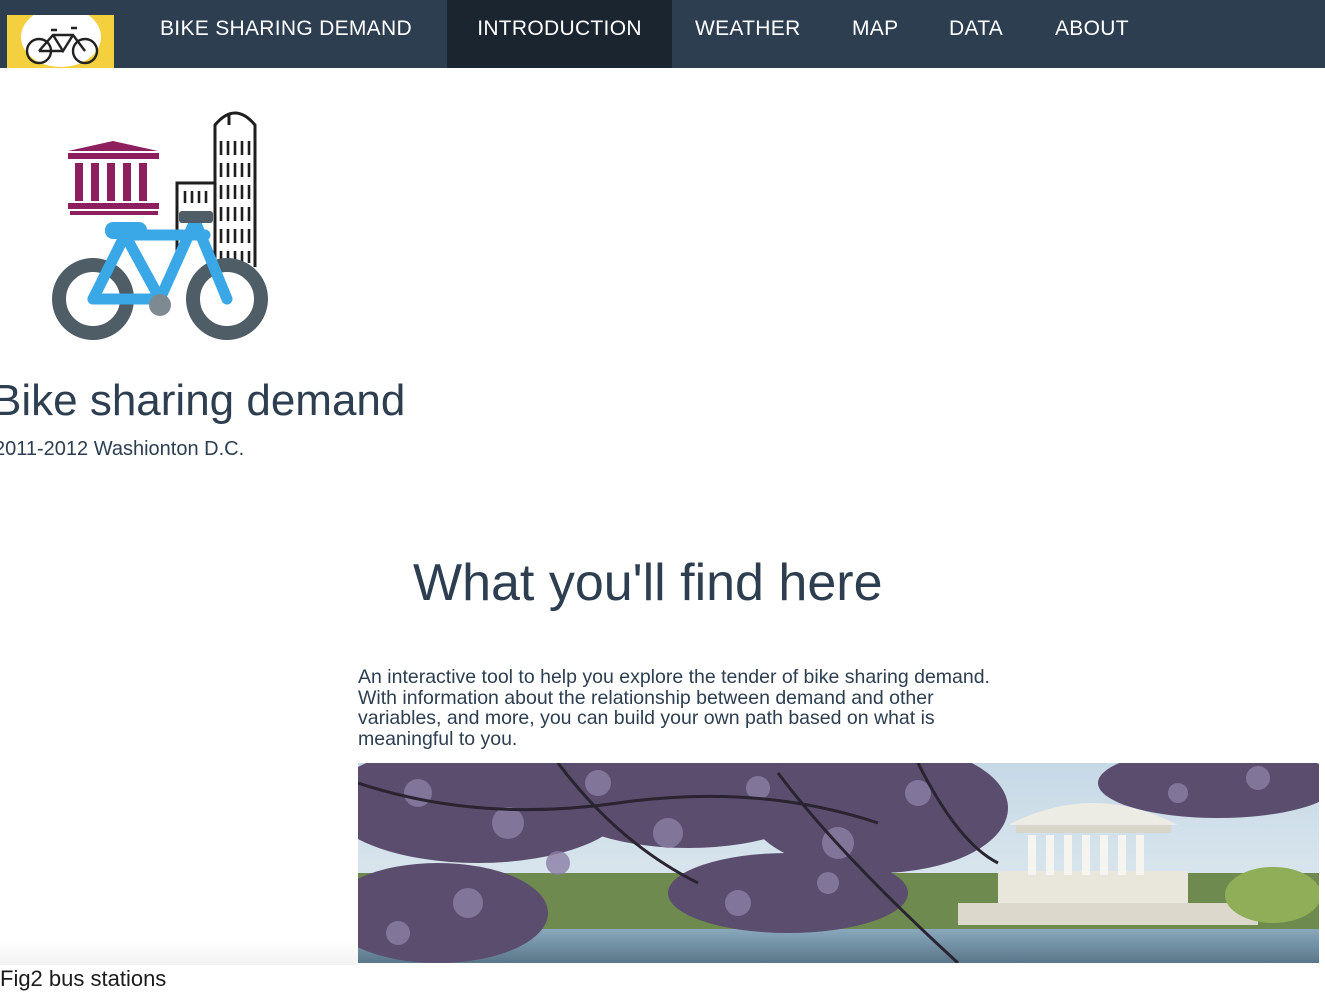  I want to click on section-heading: What you'll find here, so click(648, 583).